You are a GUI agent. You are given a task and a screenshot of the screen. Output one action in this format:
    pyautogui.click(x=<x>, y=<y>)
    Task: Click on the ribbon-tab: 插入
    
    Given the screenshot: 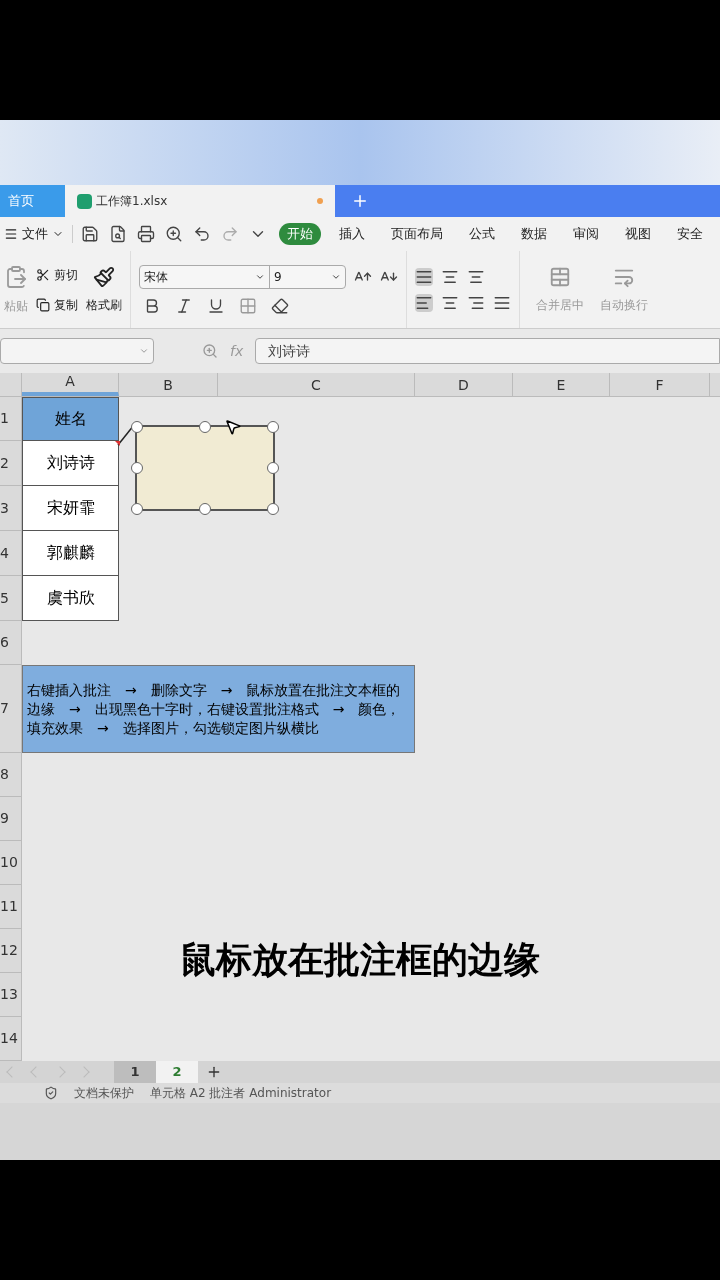 What is the action you would take?
    pyautogui.click(x=352, y=234)
    